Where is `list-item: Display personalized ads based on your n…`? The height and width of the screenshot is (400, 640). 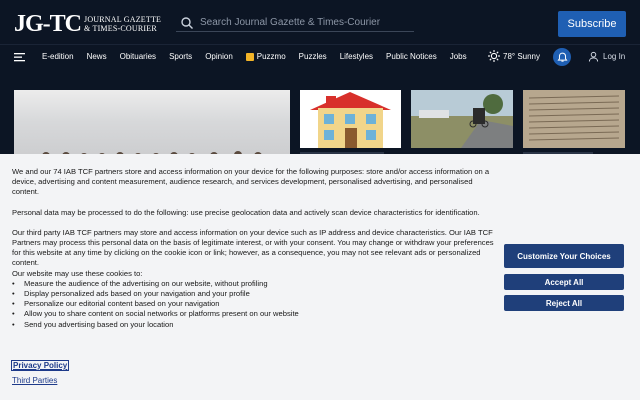
list-item: Display personalized ads based on your n… is located at coordinates (254, 294).